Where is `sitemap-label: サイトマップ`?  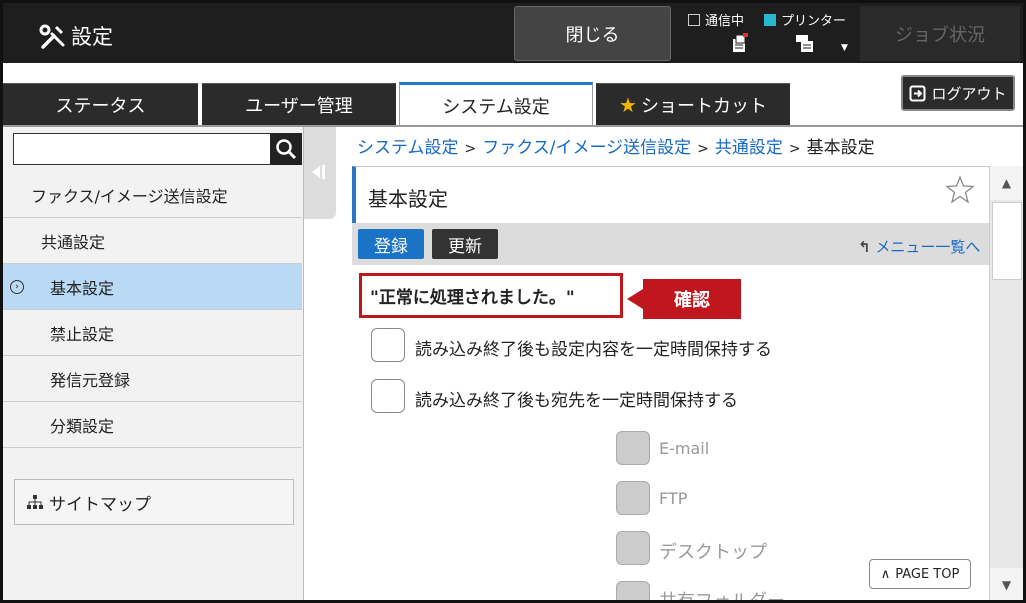
sitemap-label: サイトマップ is located at coordinates (100, 504).